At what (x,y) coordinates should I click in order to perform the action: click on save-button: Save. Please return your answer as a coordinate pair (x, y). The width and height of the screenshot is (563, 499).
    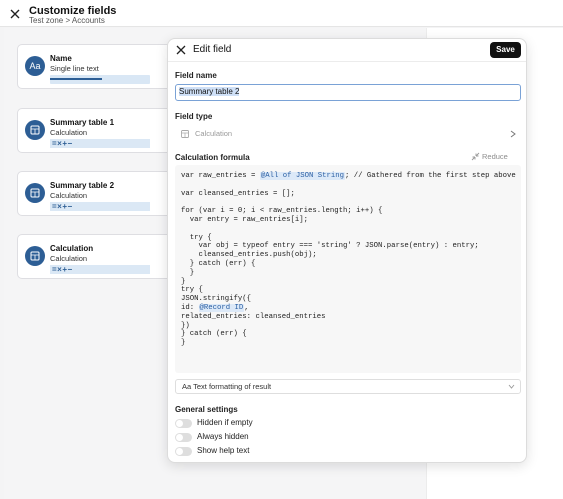
    Looking at the image, I should click on (505, 50).